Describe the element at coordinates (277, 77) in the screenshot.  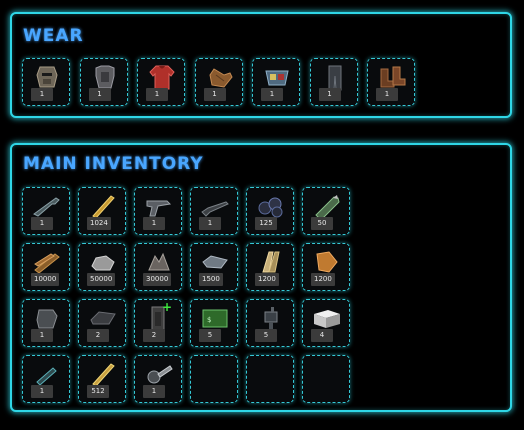
I see `kilt-icon` at that location.